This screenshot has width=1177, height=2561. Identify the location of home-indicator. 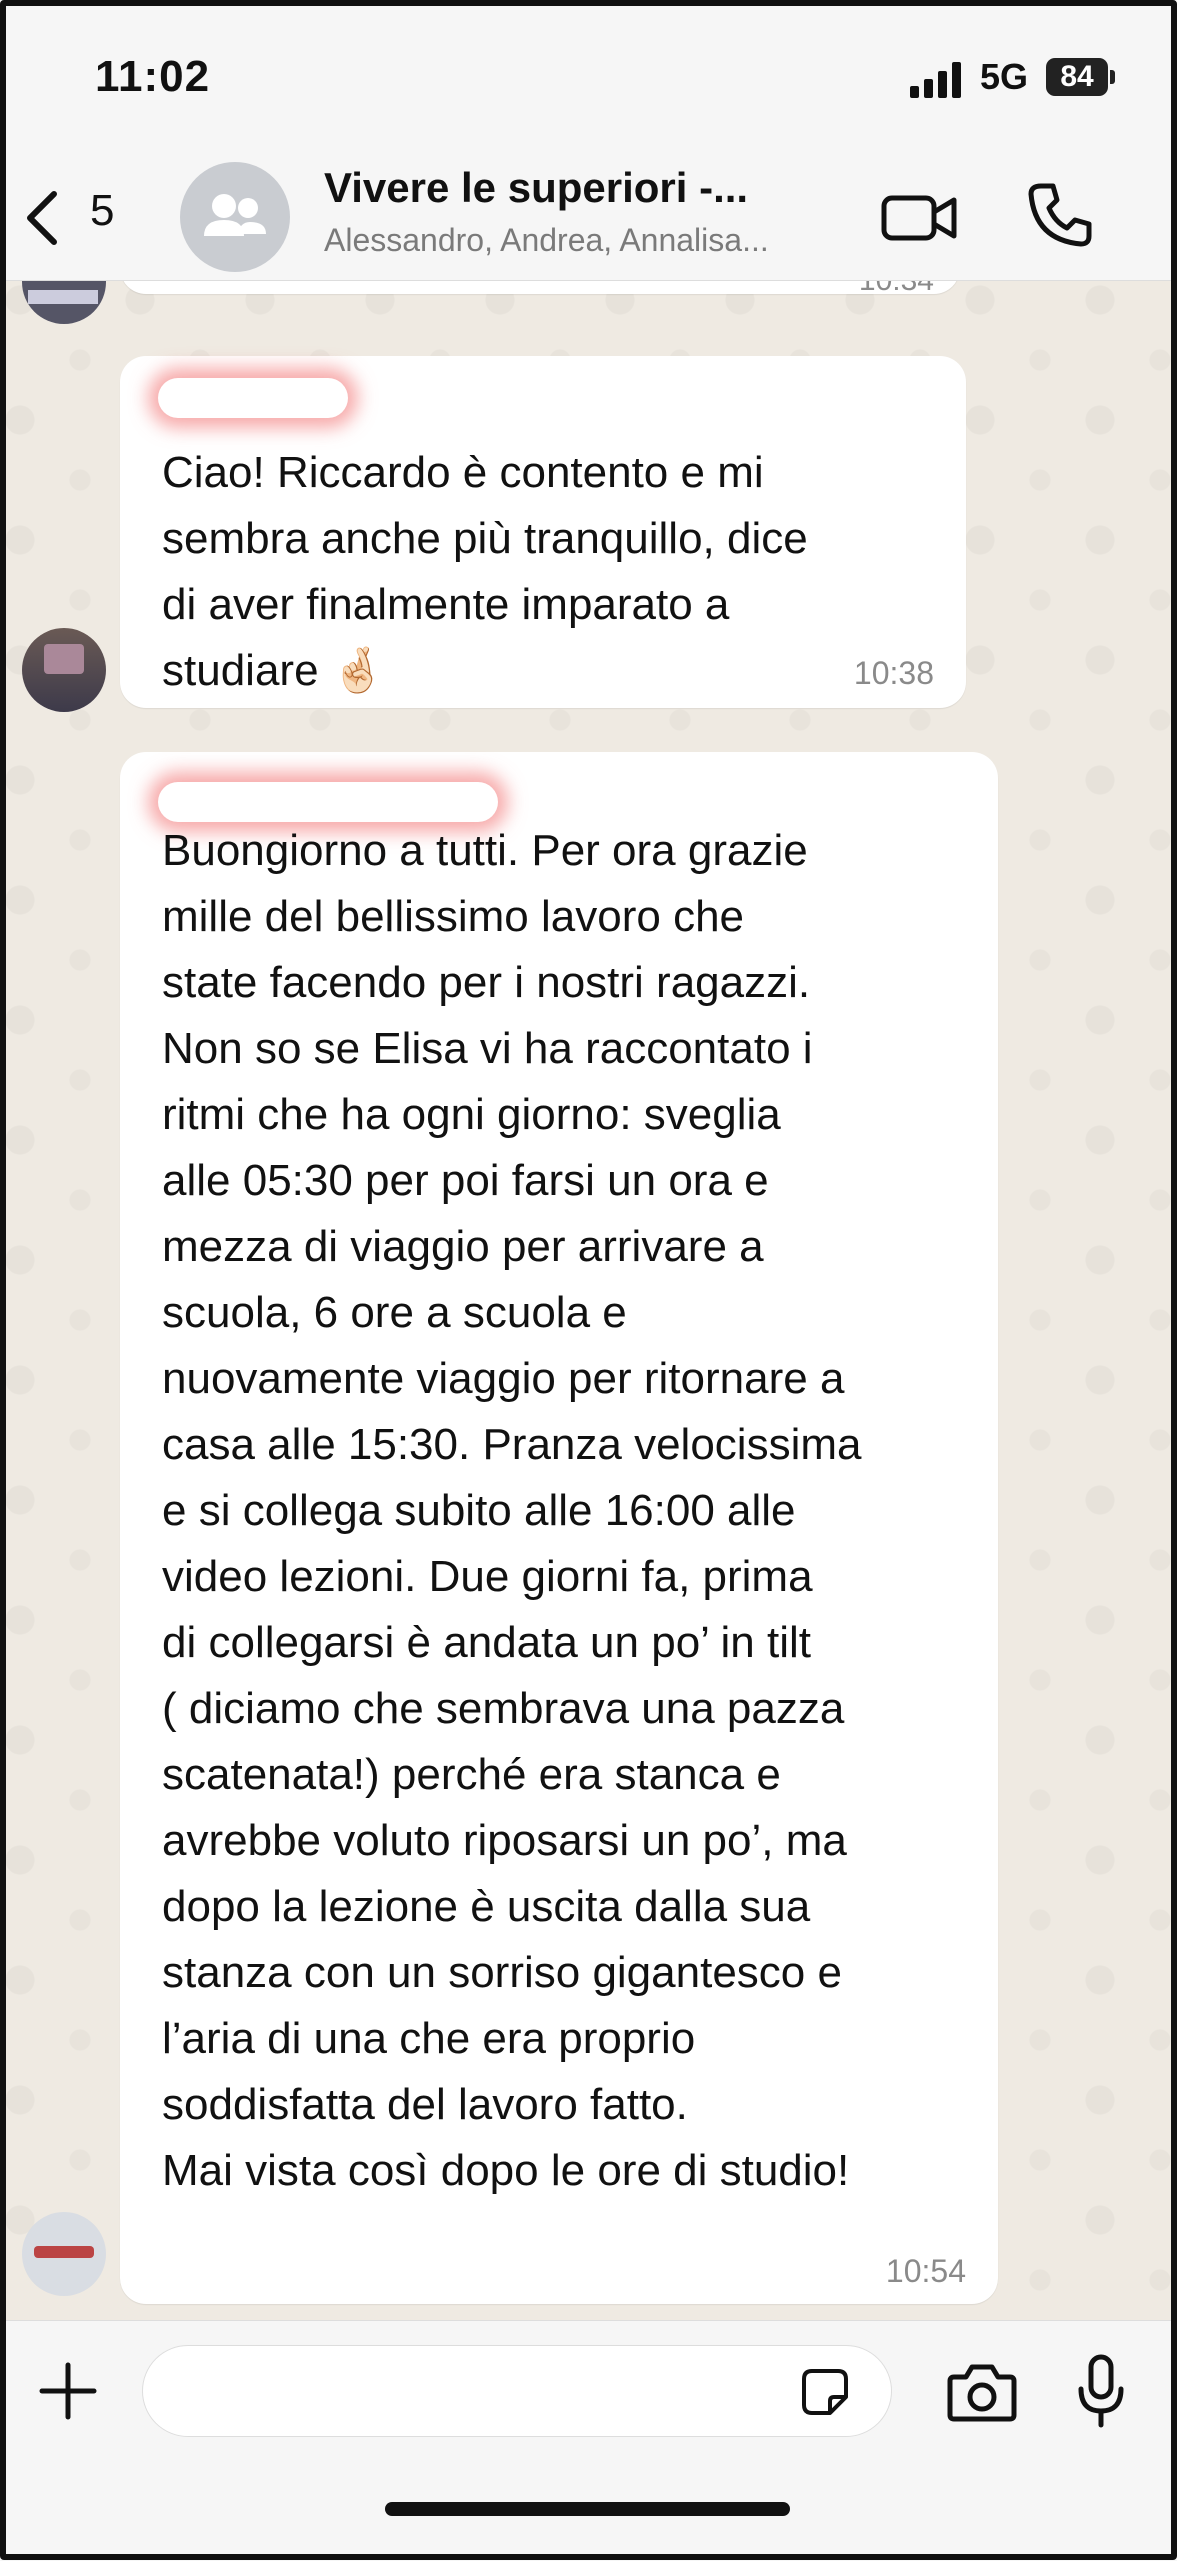
(587, 2509).